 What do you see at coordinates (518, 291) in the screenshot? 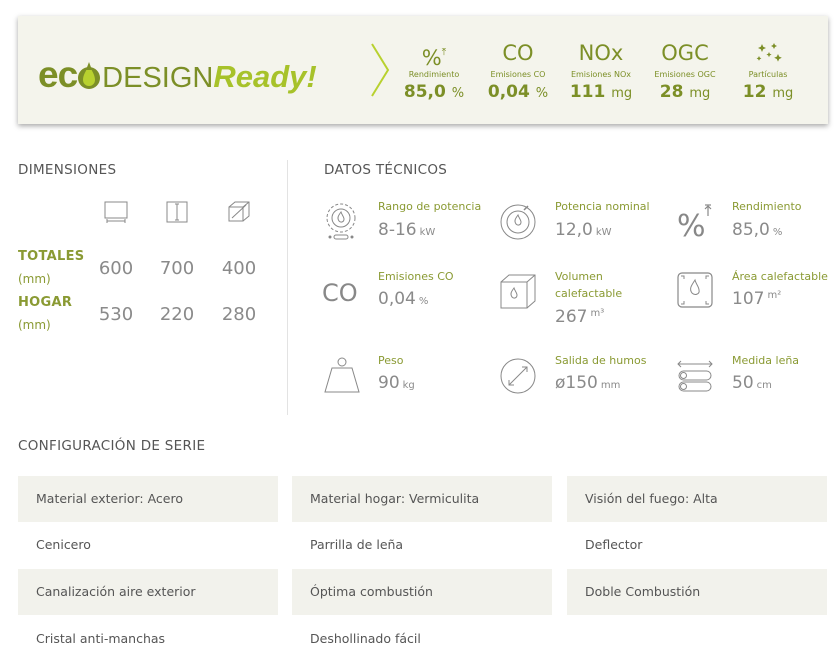
I see `heated-volume-icon` at bounding box center [518, 291].